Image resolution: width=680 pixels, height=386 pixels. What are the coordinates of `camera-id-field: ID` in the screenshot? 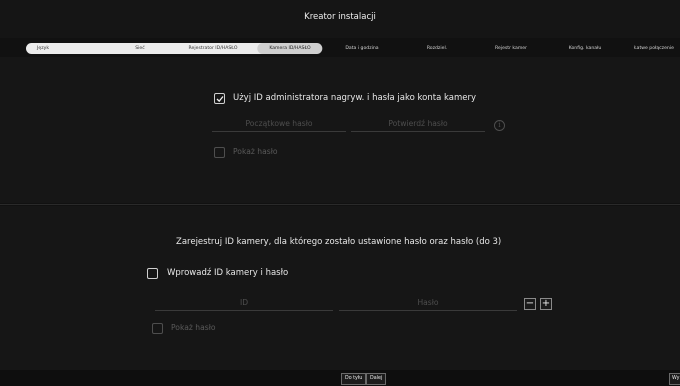 It's located at (244, 303).